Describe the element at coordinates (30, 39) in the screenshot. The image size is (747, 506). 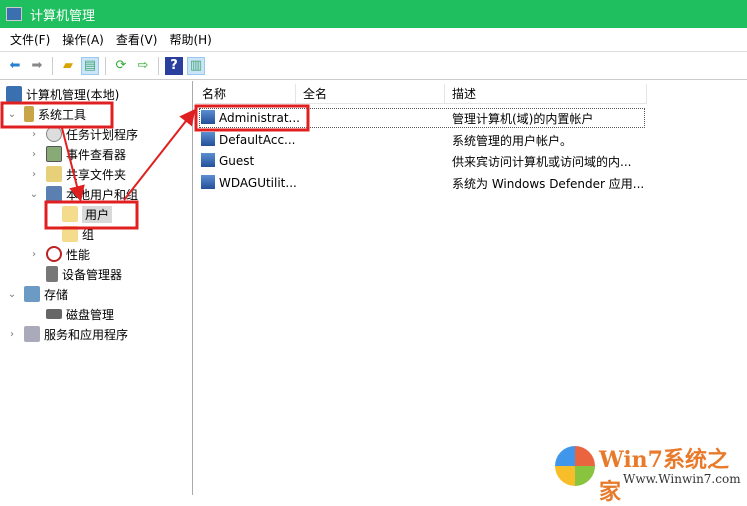
I see `menu-file: 文件(F)` at that location.